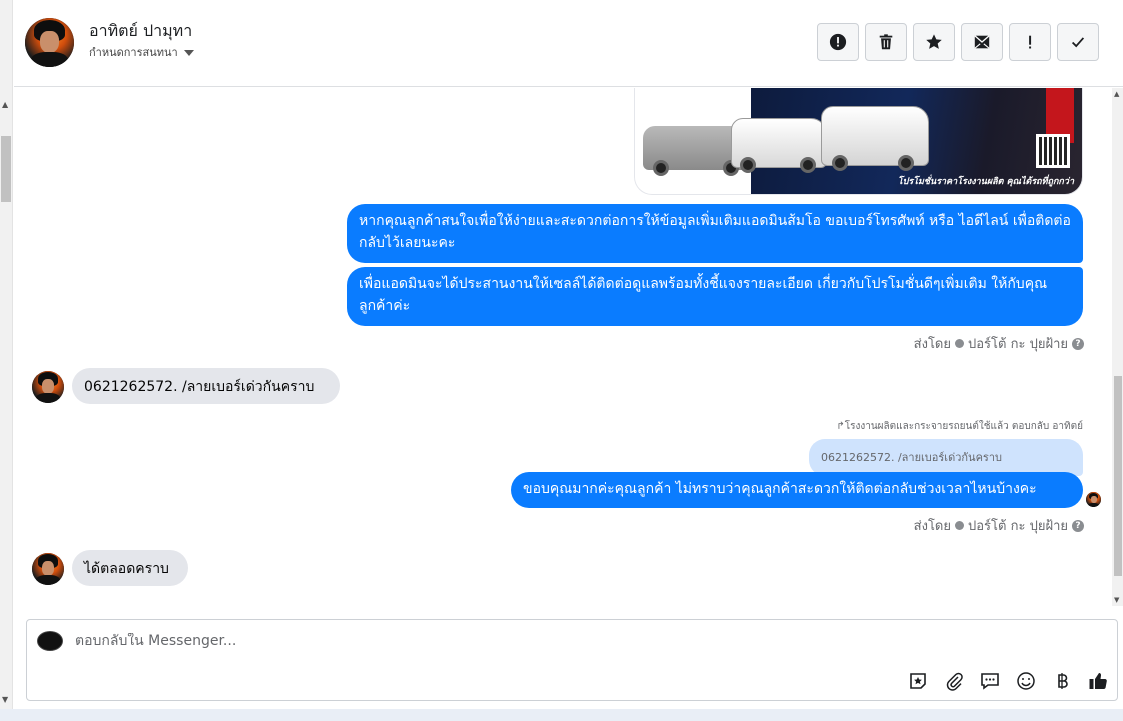  I want to click on composer-area, so click(568, 657).